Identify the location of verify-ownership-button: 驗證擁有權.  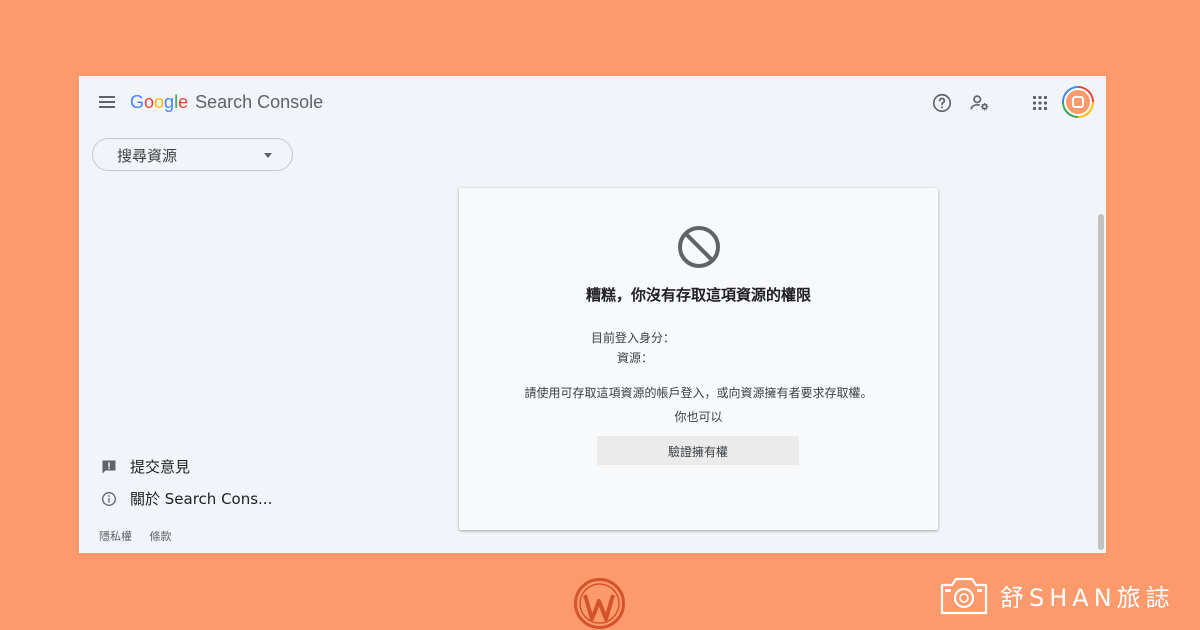
(698, 450).